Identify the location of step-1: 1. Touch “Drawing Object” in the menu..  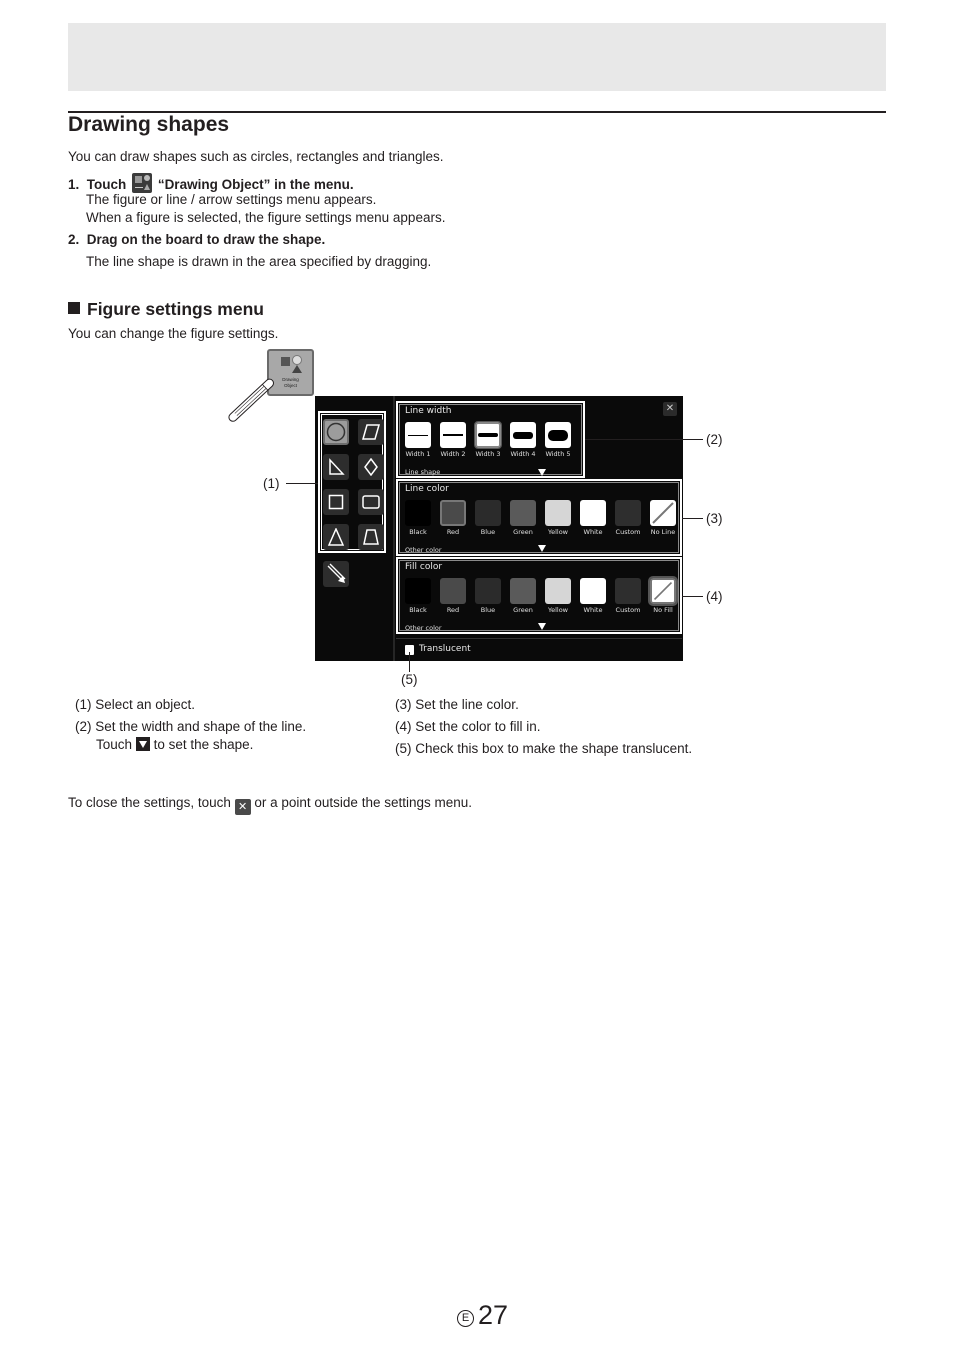
(211, 183).